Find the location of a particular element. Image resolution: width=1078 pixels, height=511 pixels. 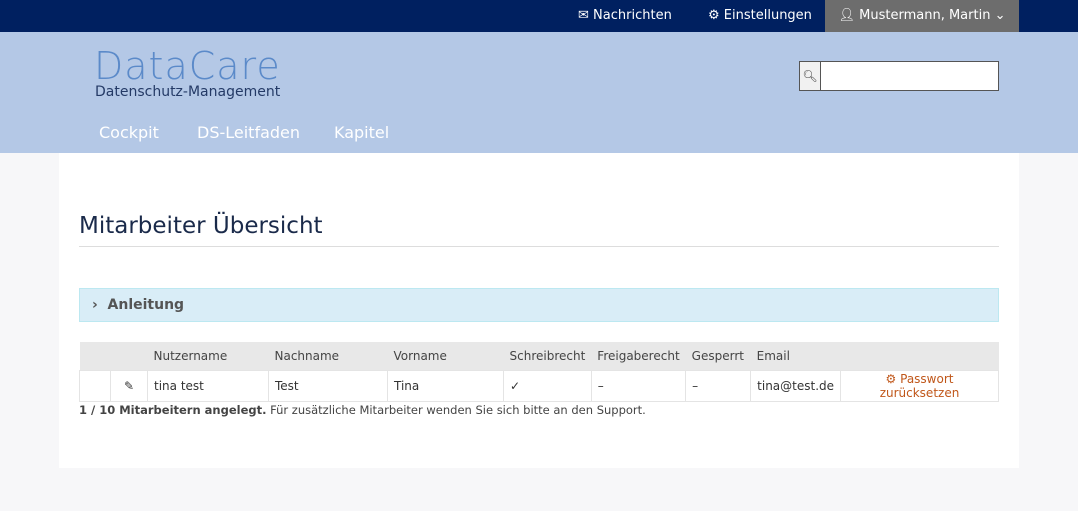

user-menu: 👤︎ Mustermann, Martin ⌄ is located at coordinates (922, 16).